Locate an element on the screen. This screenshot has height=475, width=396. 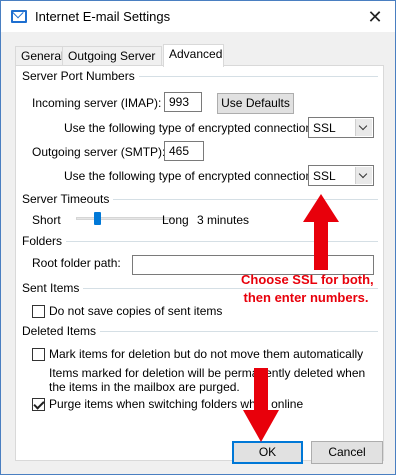
timeout-short-label: Short is located at coordinates (46, 220).